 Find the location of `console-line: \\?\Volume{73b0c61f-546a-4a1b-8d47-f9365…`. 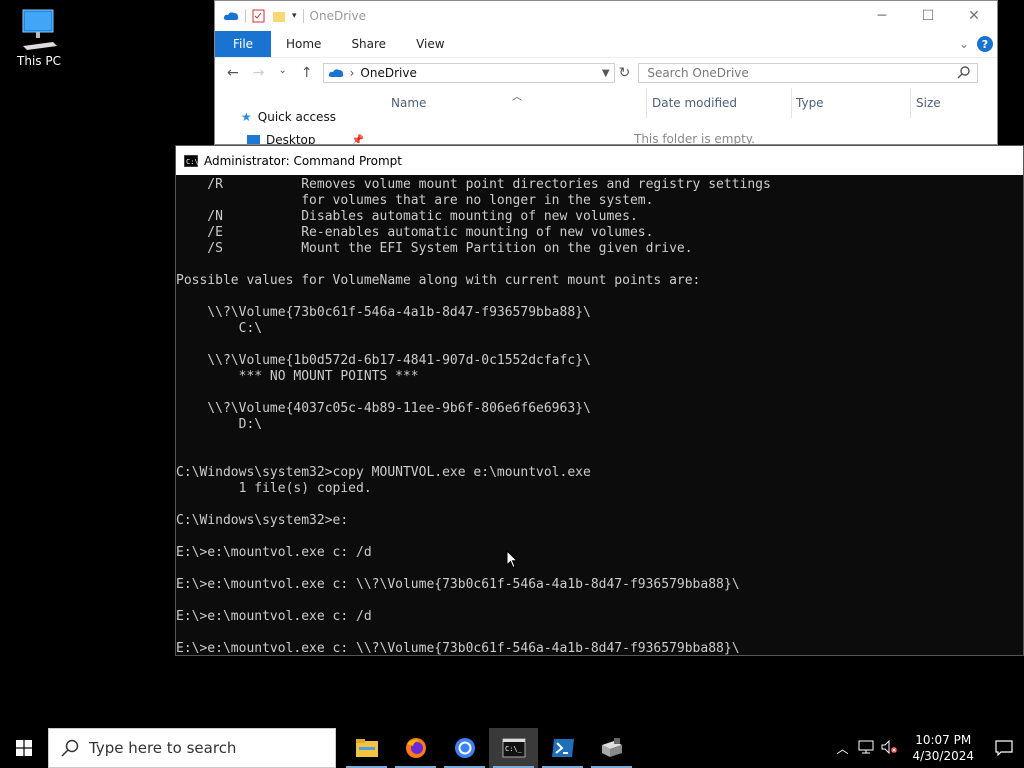

console-line: \\?\Volume{73b0c61f-546a-4a1b-8d47-f9365… is located at coordinates (383, 312).